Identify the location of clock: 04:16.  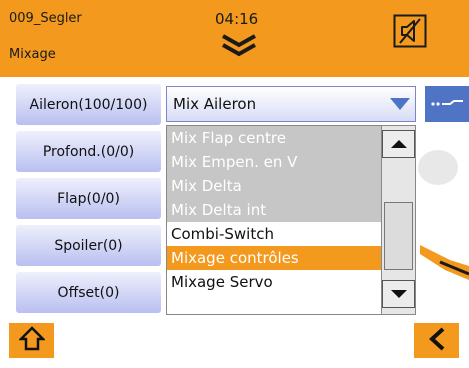
(237, 19).